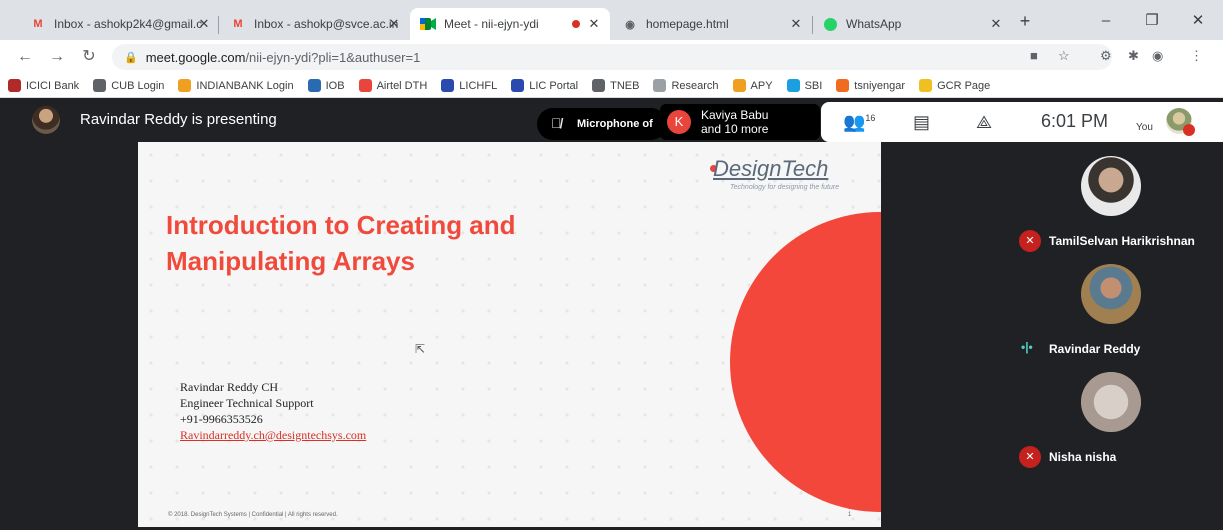 The height and width of the screenshot is (530, 1223). What do you see at coordinates (687, 24) in the screenshot?
I see `tab-title: homepage.html` at bounding box center [687, 24].